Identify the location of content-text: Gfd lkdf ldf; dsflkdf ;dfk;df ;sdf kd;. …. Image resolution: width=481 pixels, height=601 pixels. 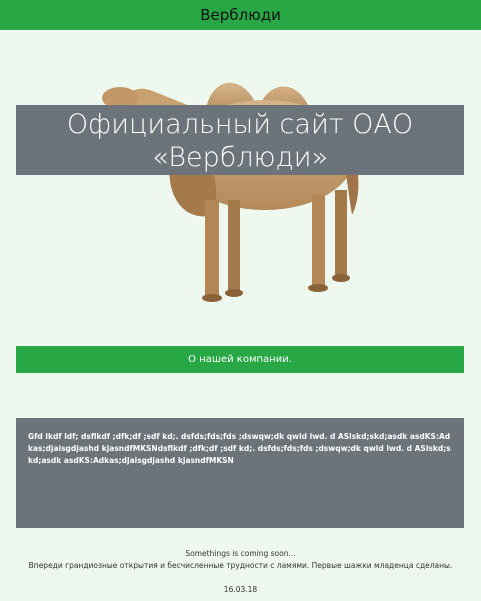
(239, 448).